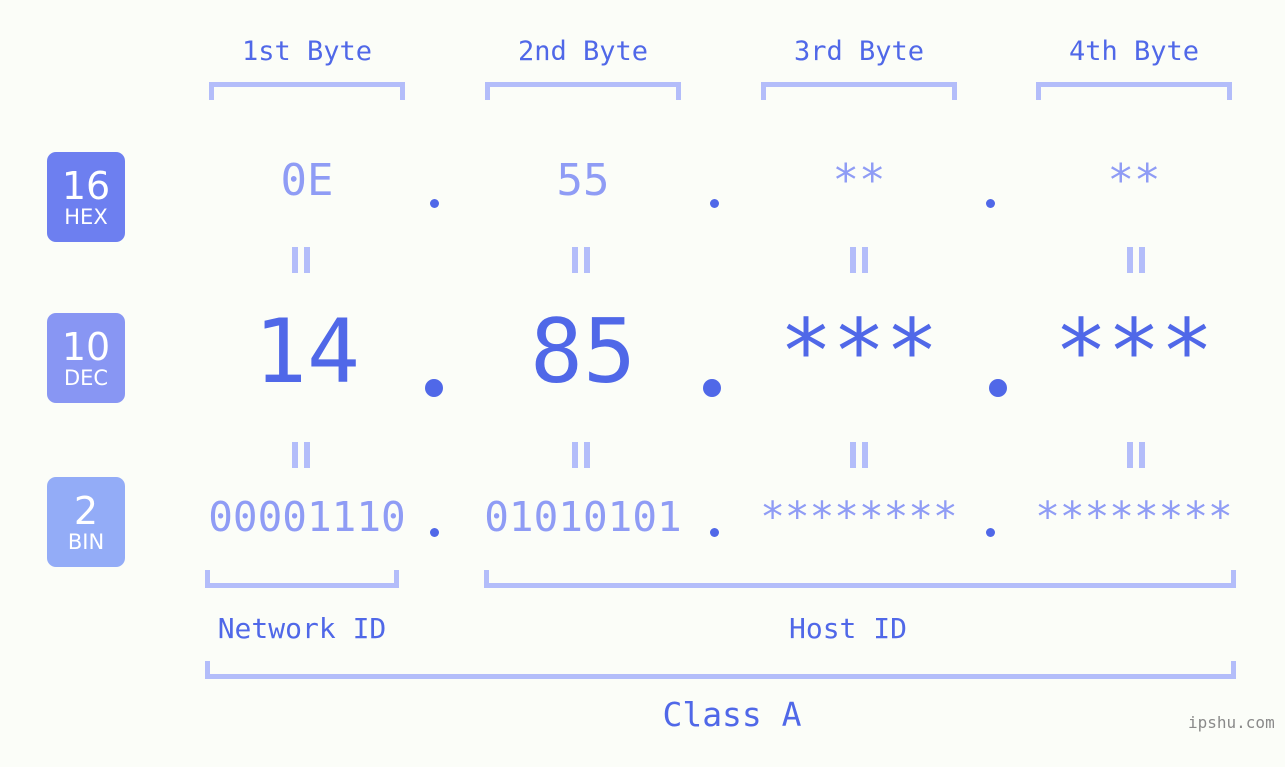 The height and width of the screenshot is (767, 1285). Describe the element at coordinates (859, 180) in the screenshot. I see `hex-byte-3: **` at that location.